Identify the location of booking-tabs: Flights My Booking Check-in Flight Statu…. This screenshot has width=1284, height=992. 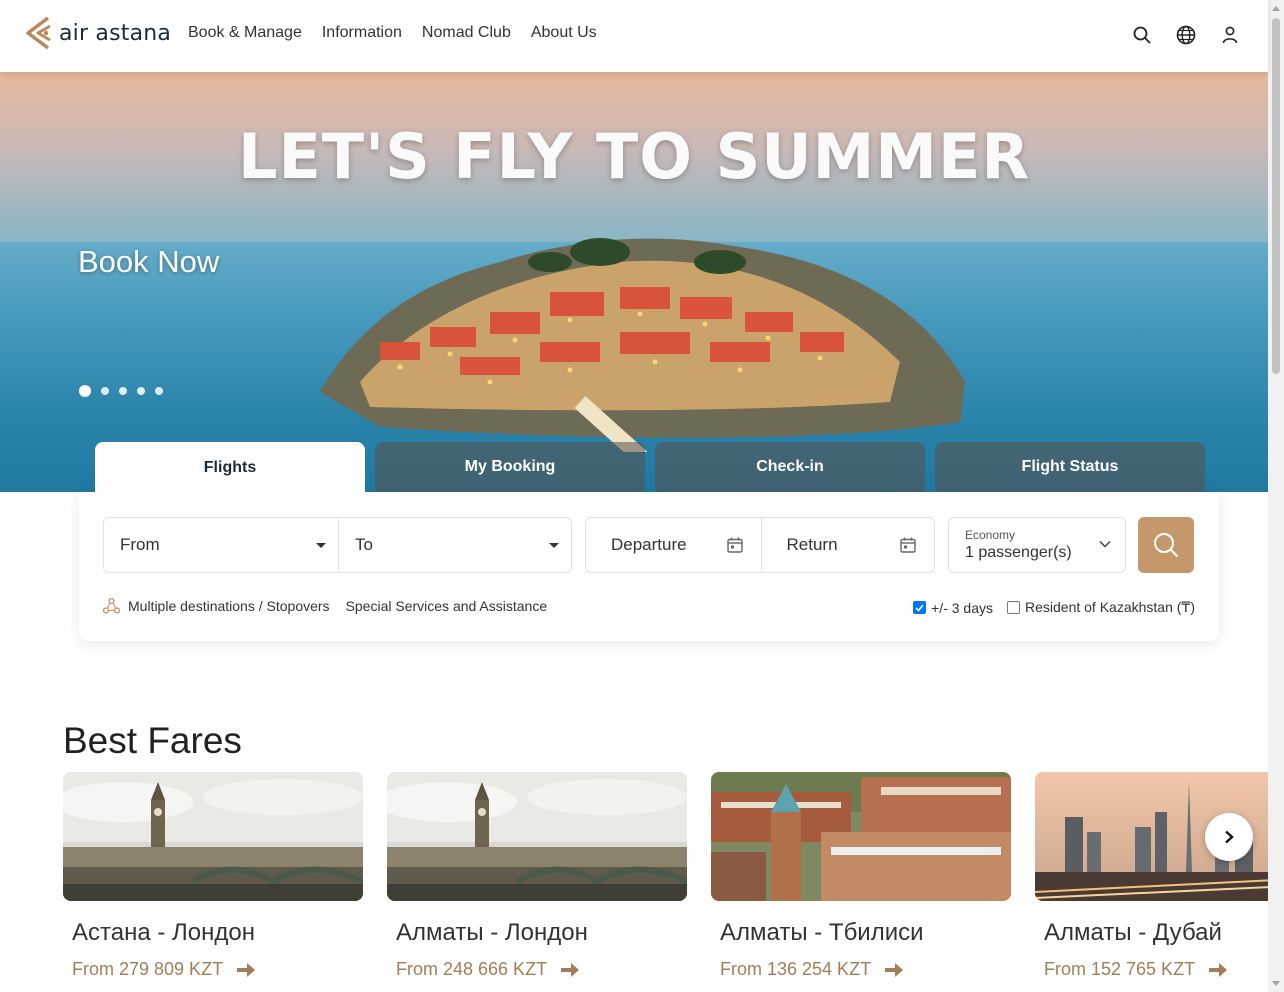
(650, 467).